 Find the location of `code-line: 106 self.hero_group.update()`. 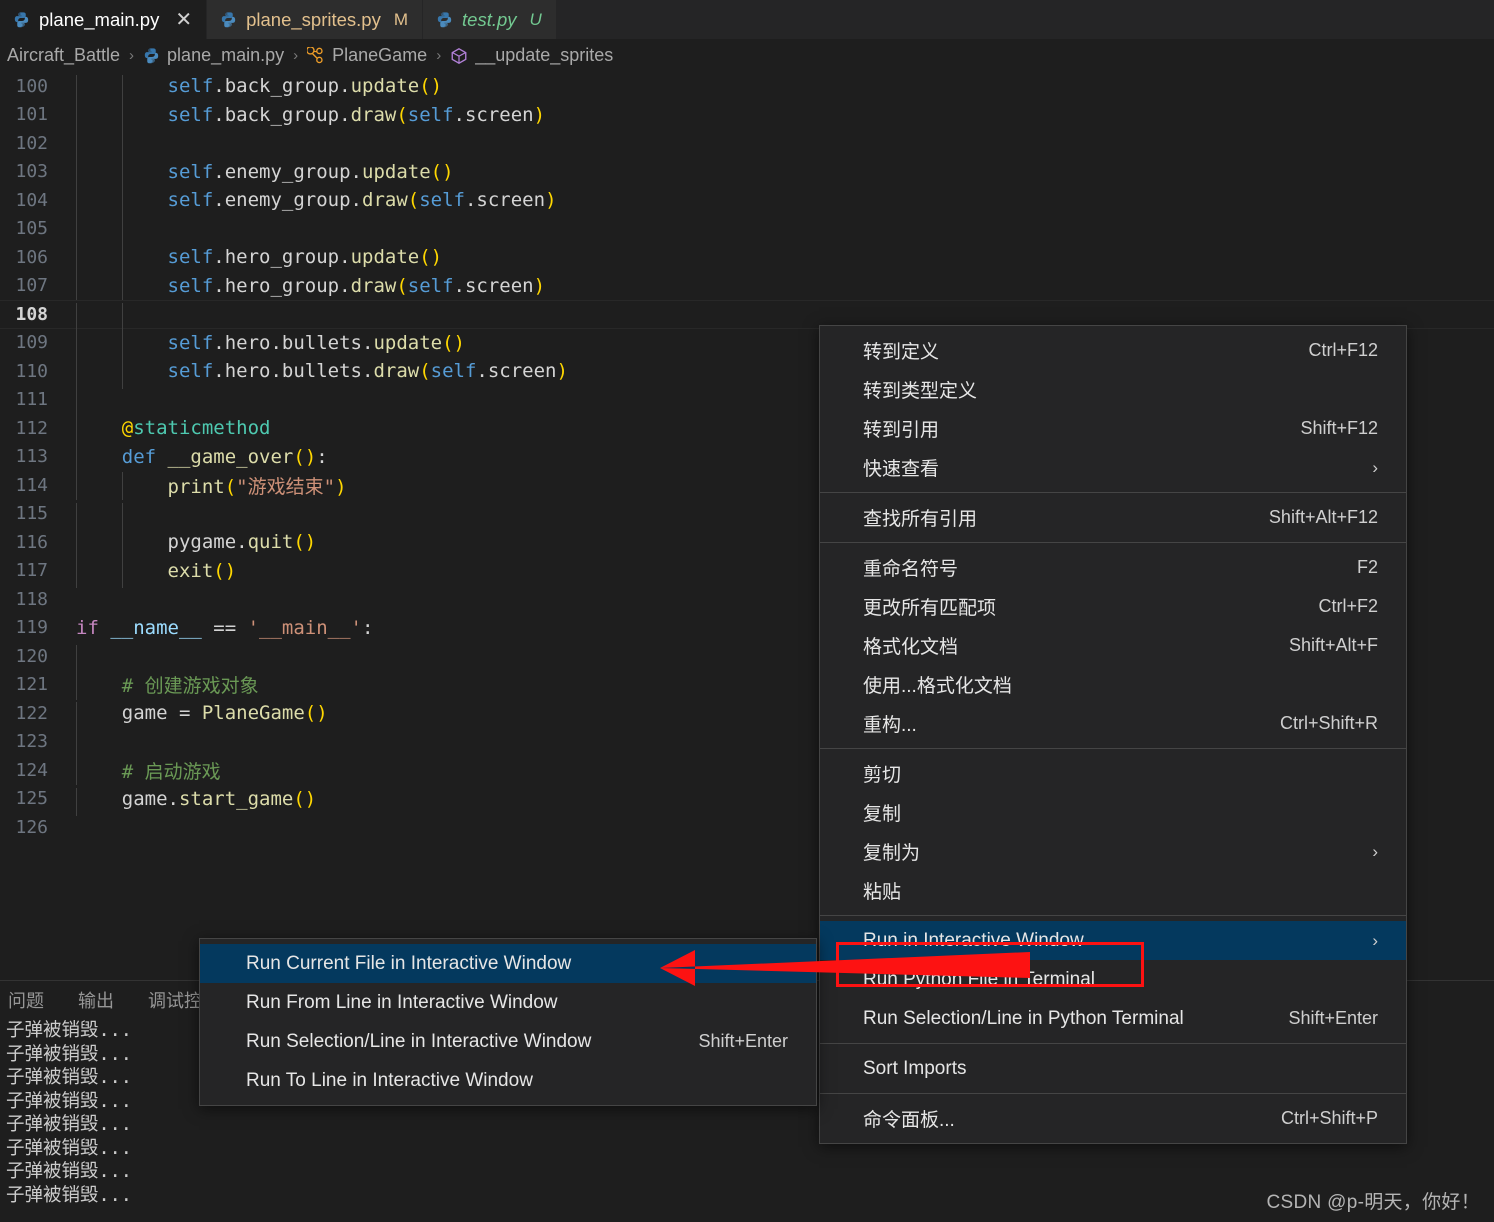

code-line: 106 self.hero_group.update() is located at coordinates (747, 259).